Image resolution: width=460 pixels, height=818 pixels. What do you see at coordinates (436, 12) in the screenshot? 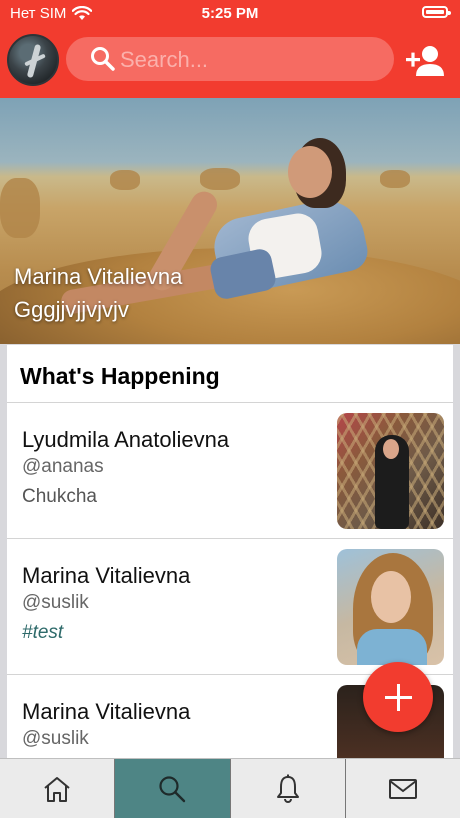
I see `battery-icon` at bounding box center [436, 12].